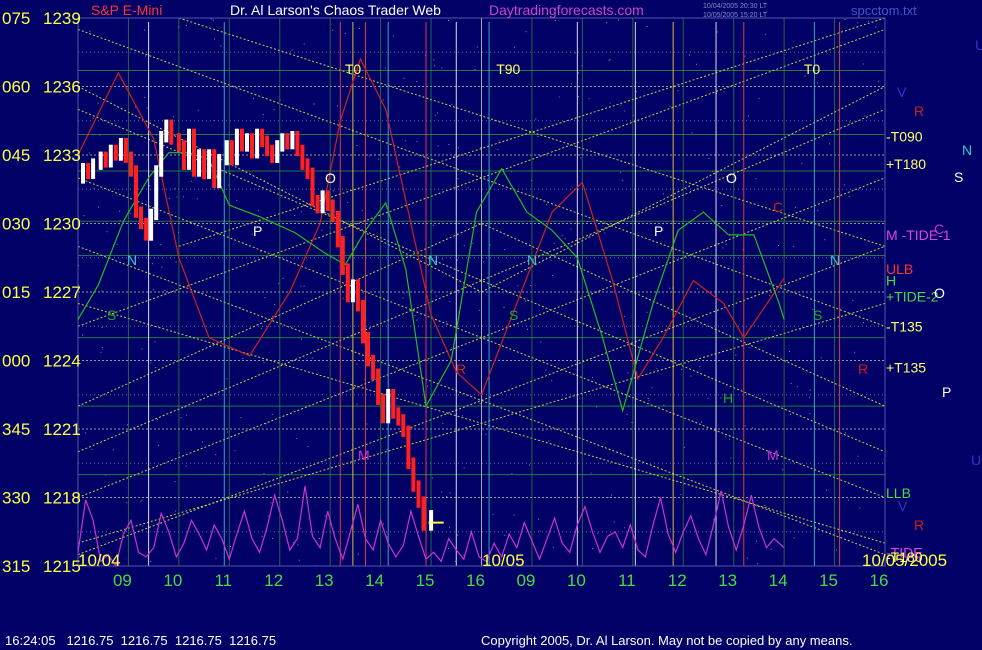 Image resolution: width=982 pixels, height=650 pixels. I want to click on y-price-tick: 1236, so click(62, 87).